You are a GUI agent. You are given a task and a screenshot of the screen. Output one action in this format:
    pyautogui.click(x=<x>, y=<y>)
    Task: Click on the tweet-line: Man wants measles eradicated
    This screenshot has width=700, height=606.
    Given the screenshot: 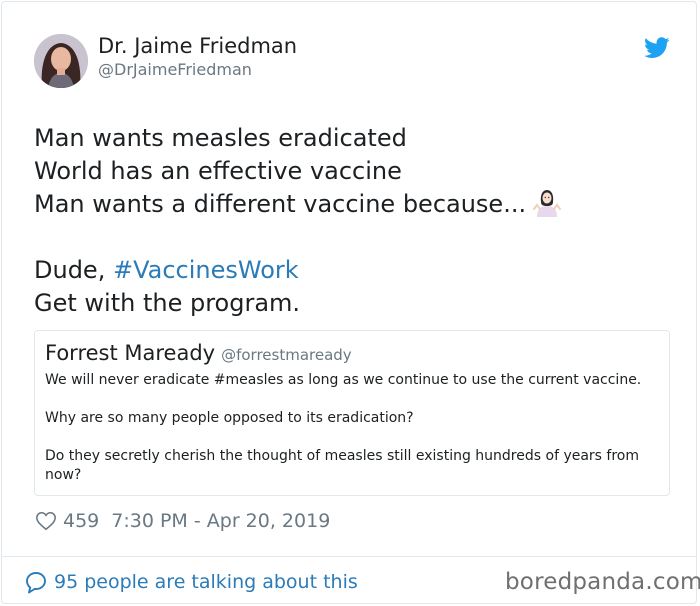 What is the action you would take?
    pyautogui.click(x=220, y=138)
    